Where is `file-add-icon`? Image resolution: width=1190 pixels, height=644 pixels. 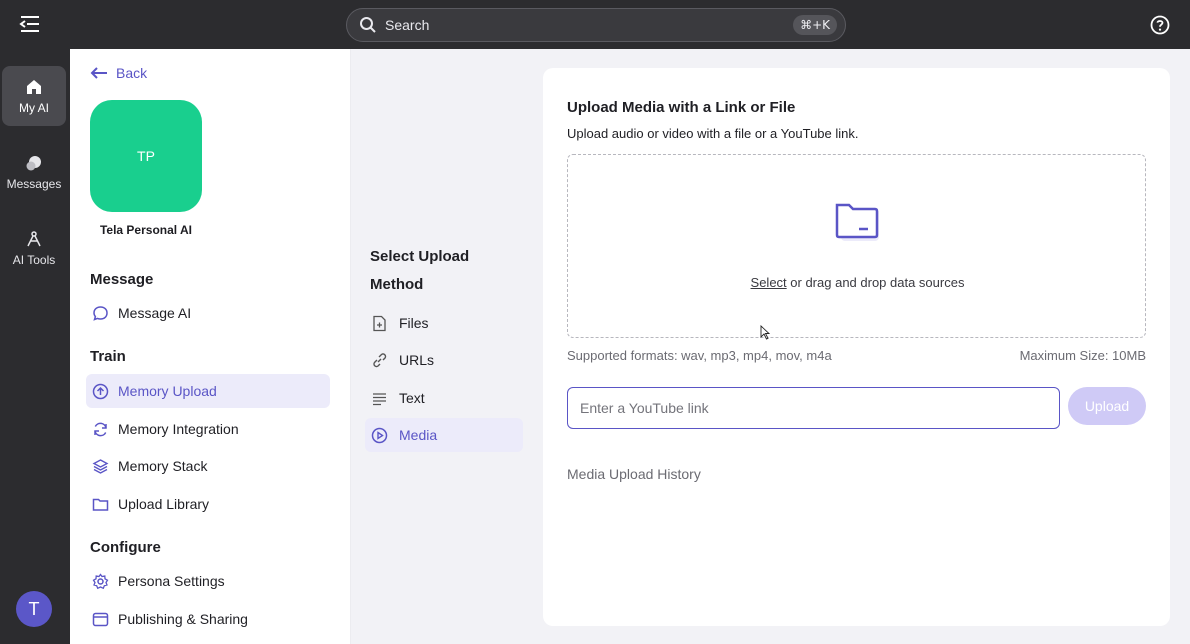
file-add-icon is located at coordinates (379, 323).